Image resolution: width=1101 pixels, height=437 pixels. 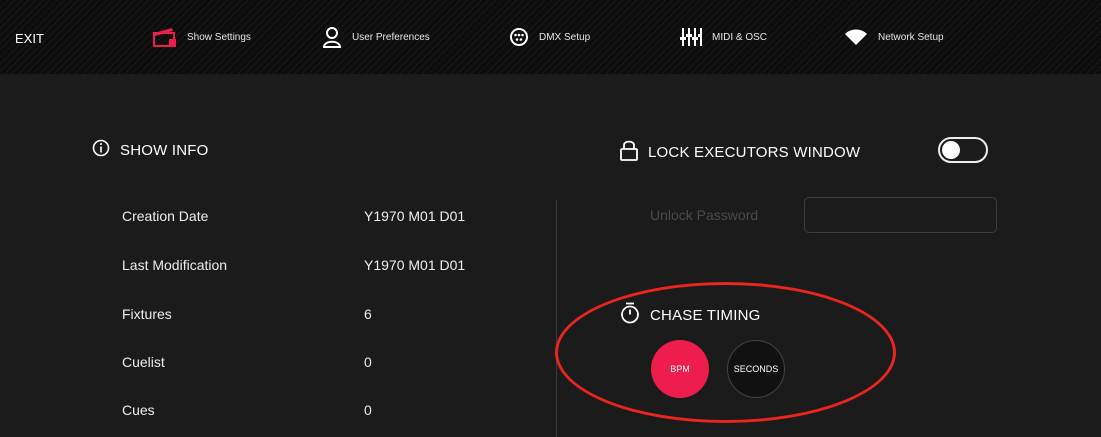 What do you see at coordinates (165, 216) in the screenshot?
I see `creation-date-label: Creation Date` at bounding box center [165, 216].